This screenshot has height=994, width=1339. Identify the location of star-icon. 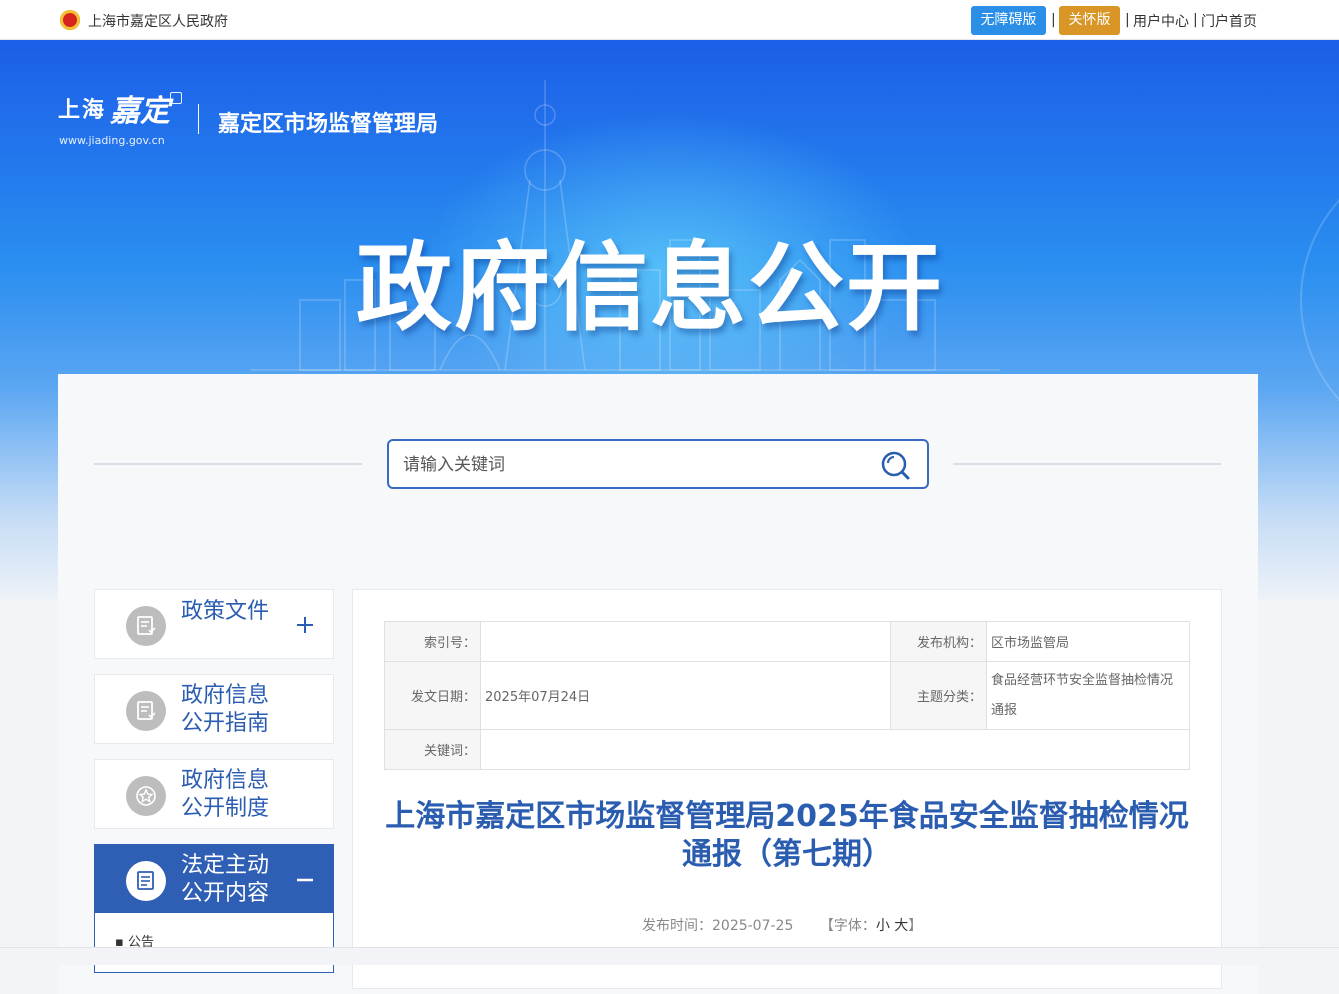
(146, 796).